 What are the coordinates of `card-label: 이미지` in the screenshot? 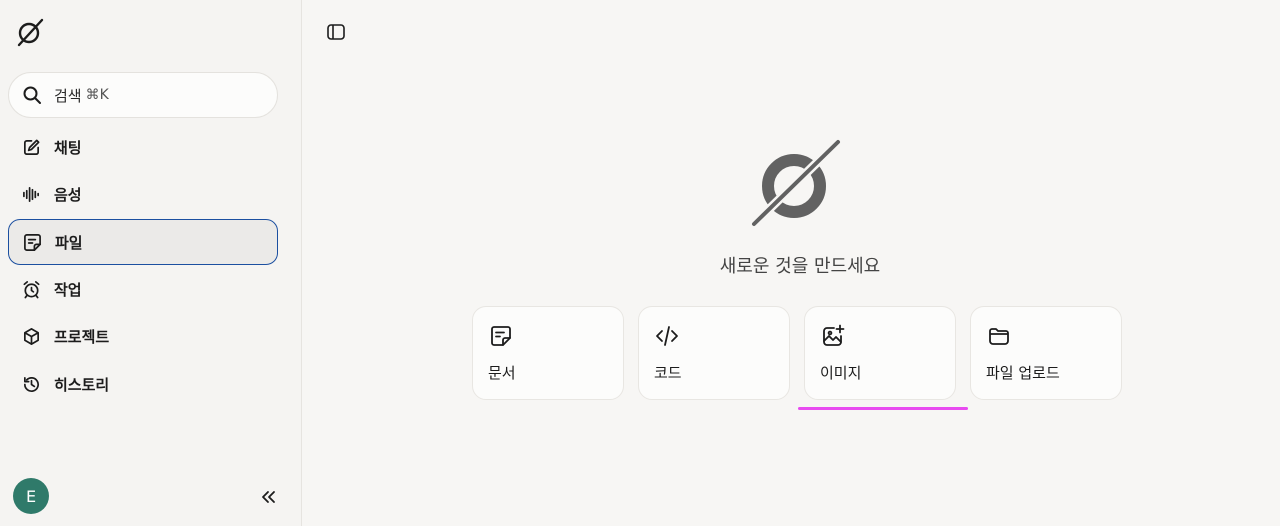 It's located at (841, 373).